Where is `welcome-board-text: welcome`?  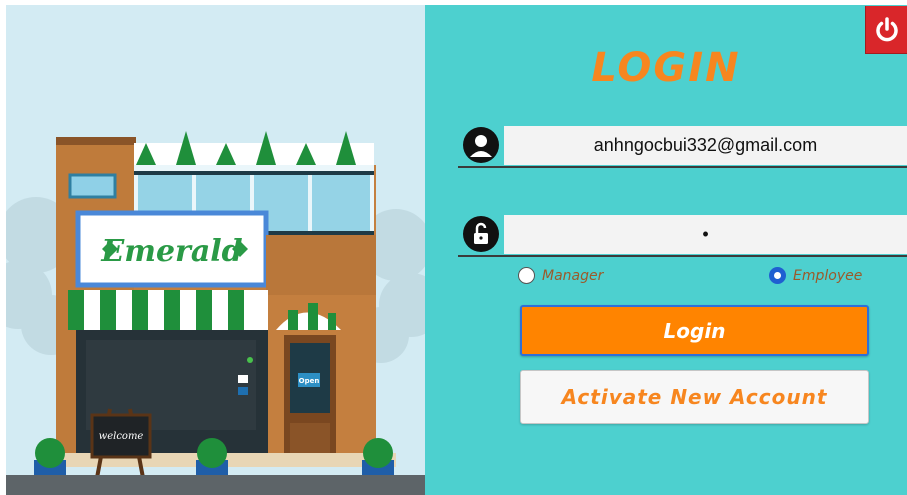
welcome-board-text: welcome is located at coordinates (121, 436).